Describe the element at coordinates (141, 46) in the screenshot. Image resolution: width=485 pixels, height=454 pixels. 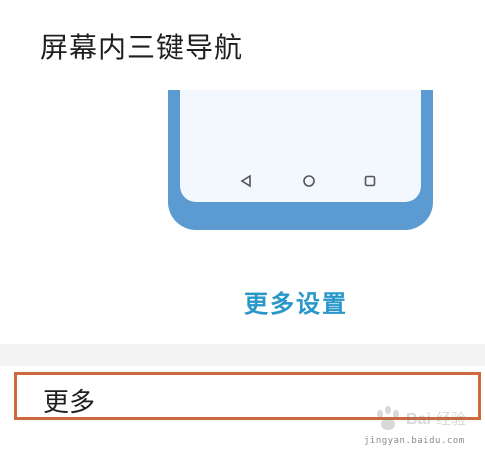
I see `navigation-option-title: 屏幕内三键导航` at that location.